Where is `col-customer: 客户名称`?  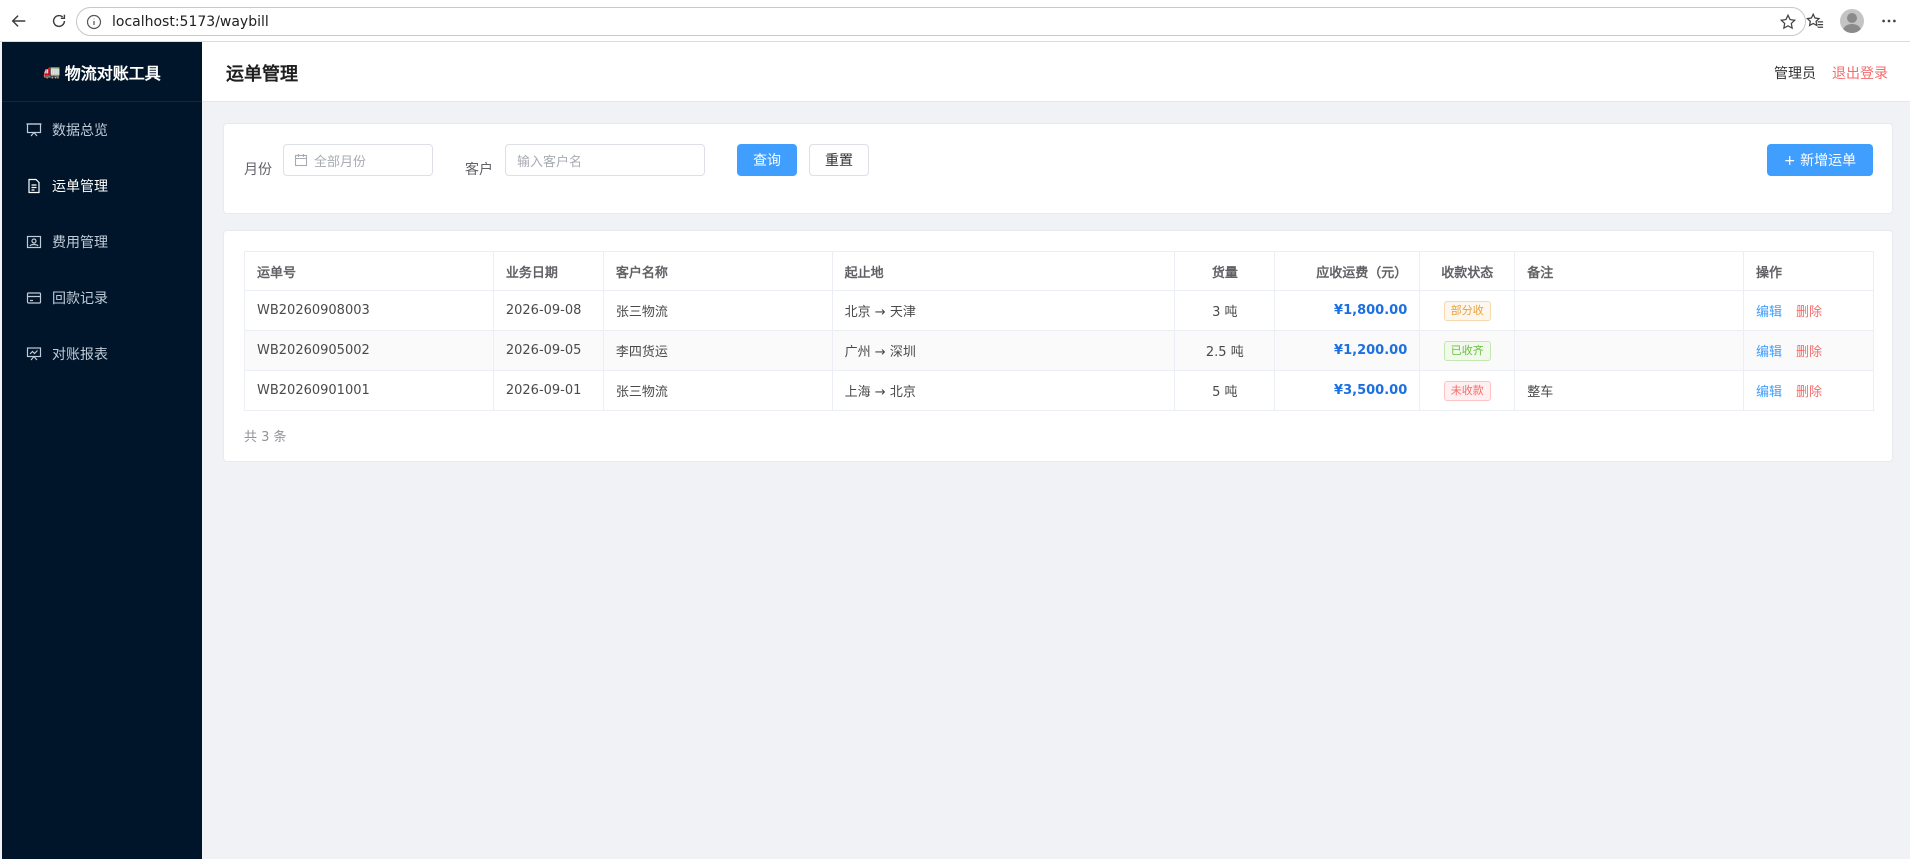 col-customer: 客户名称 is located at coordinates (717, 271).